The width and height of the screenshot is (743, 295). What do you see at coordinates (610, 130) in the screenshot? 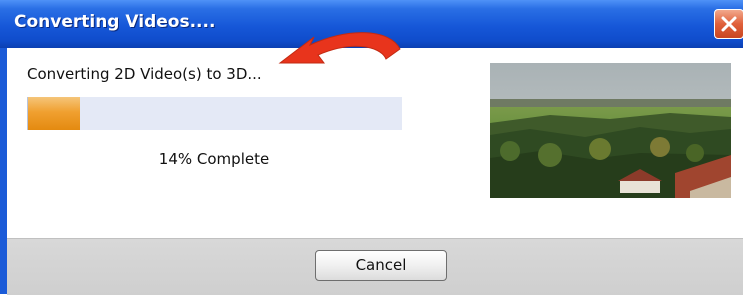
I see `video-preview-thumbnail` at bounding box center [610, 130].